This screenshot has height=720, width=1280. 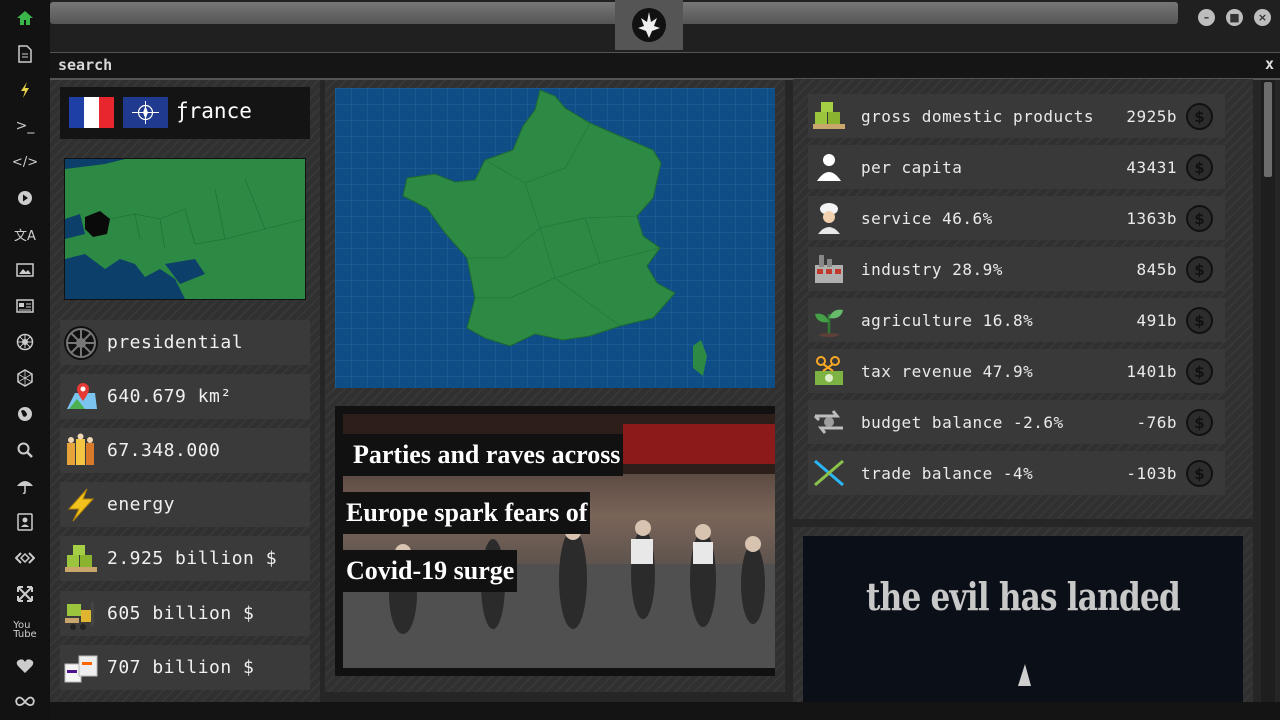 What do you see at coordinates (185, 229) in the screenshot?
I see `europe-minimap` at bounding box center [185, 229].